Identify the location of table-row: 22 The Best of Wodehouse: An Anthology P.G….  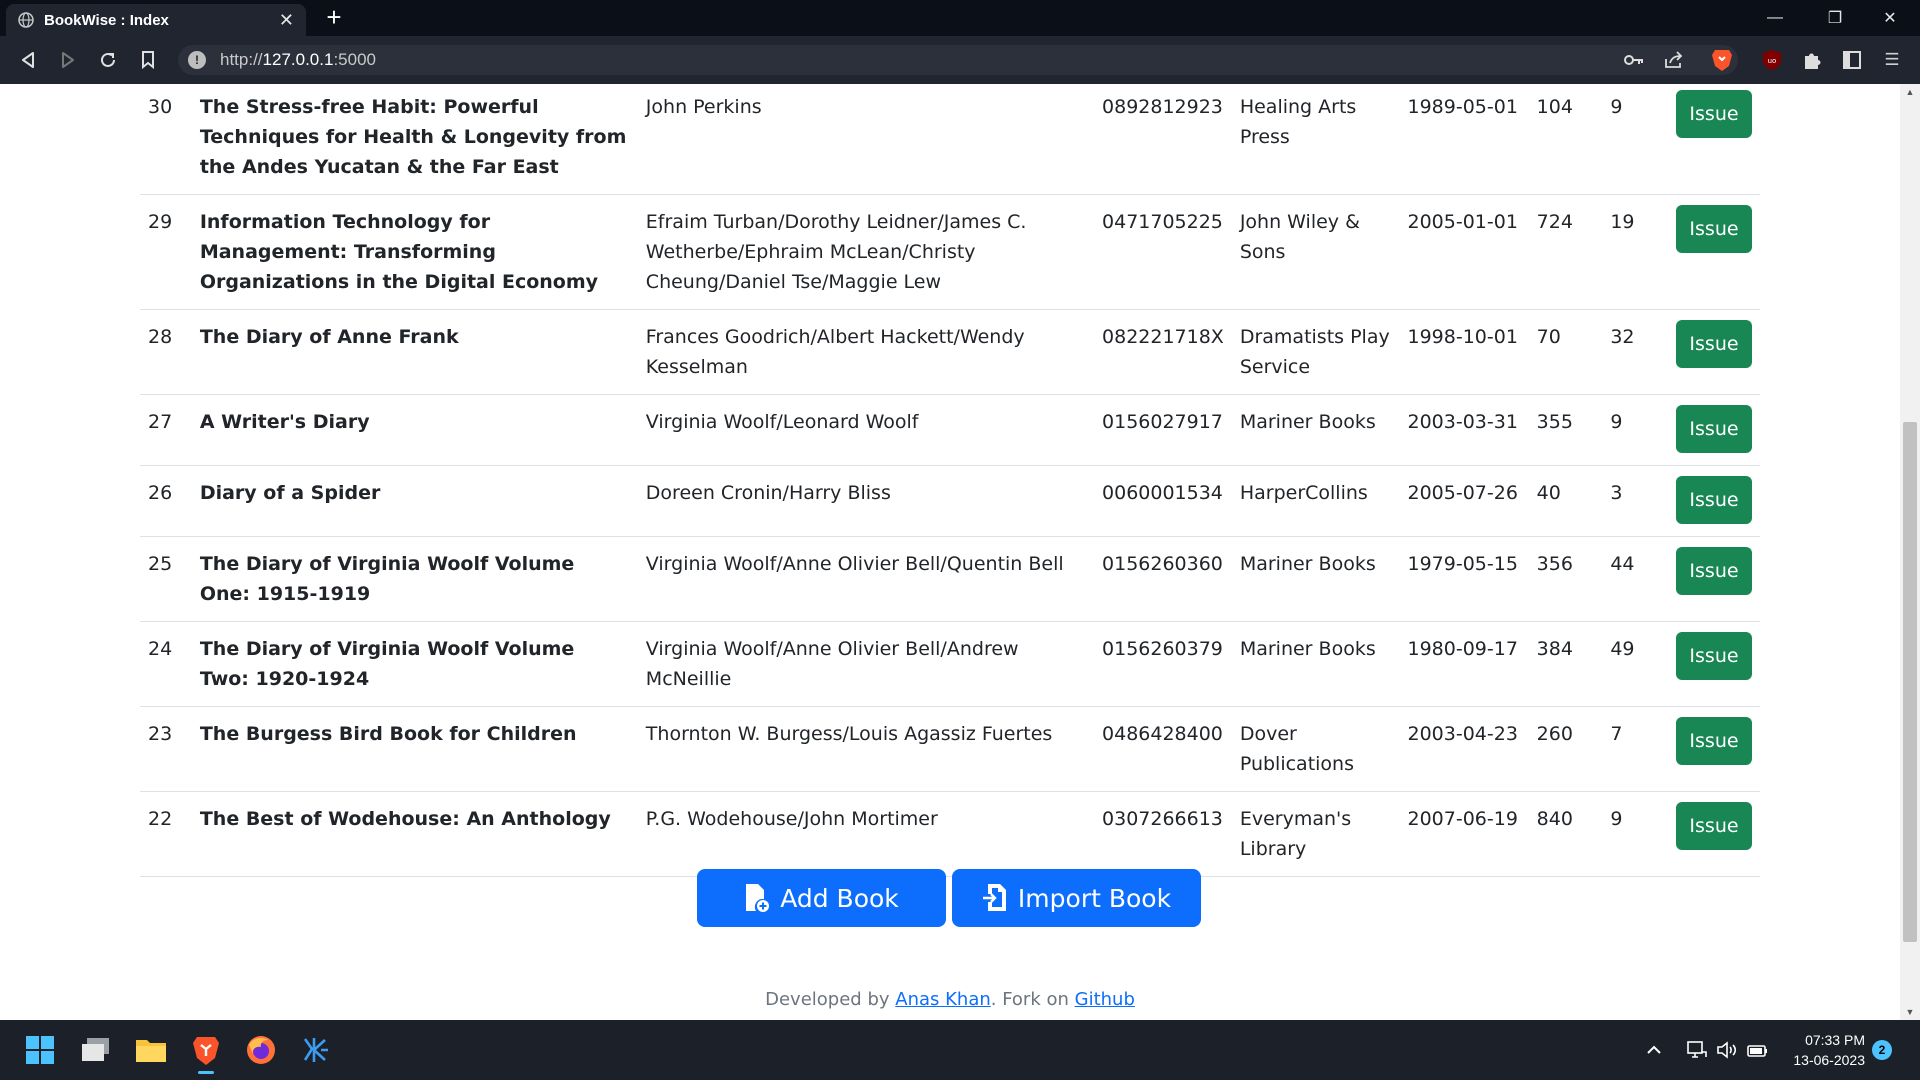
(950, 834).